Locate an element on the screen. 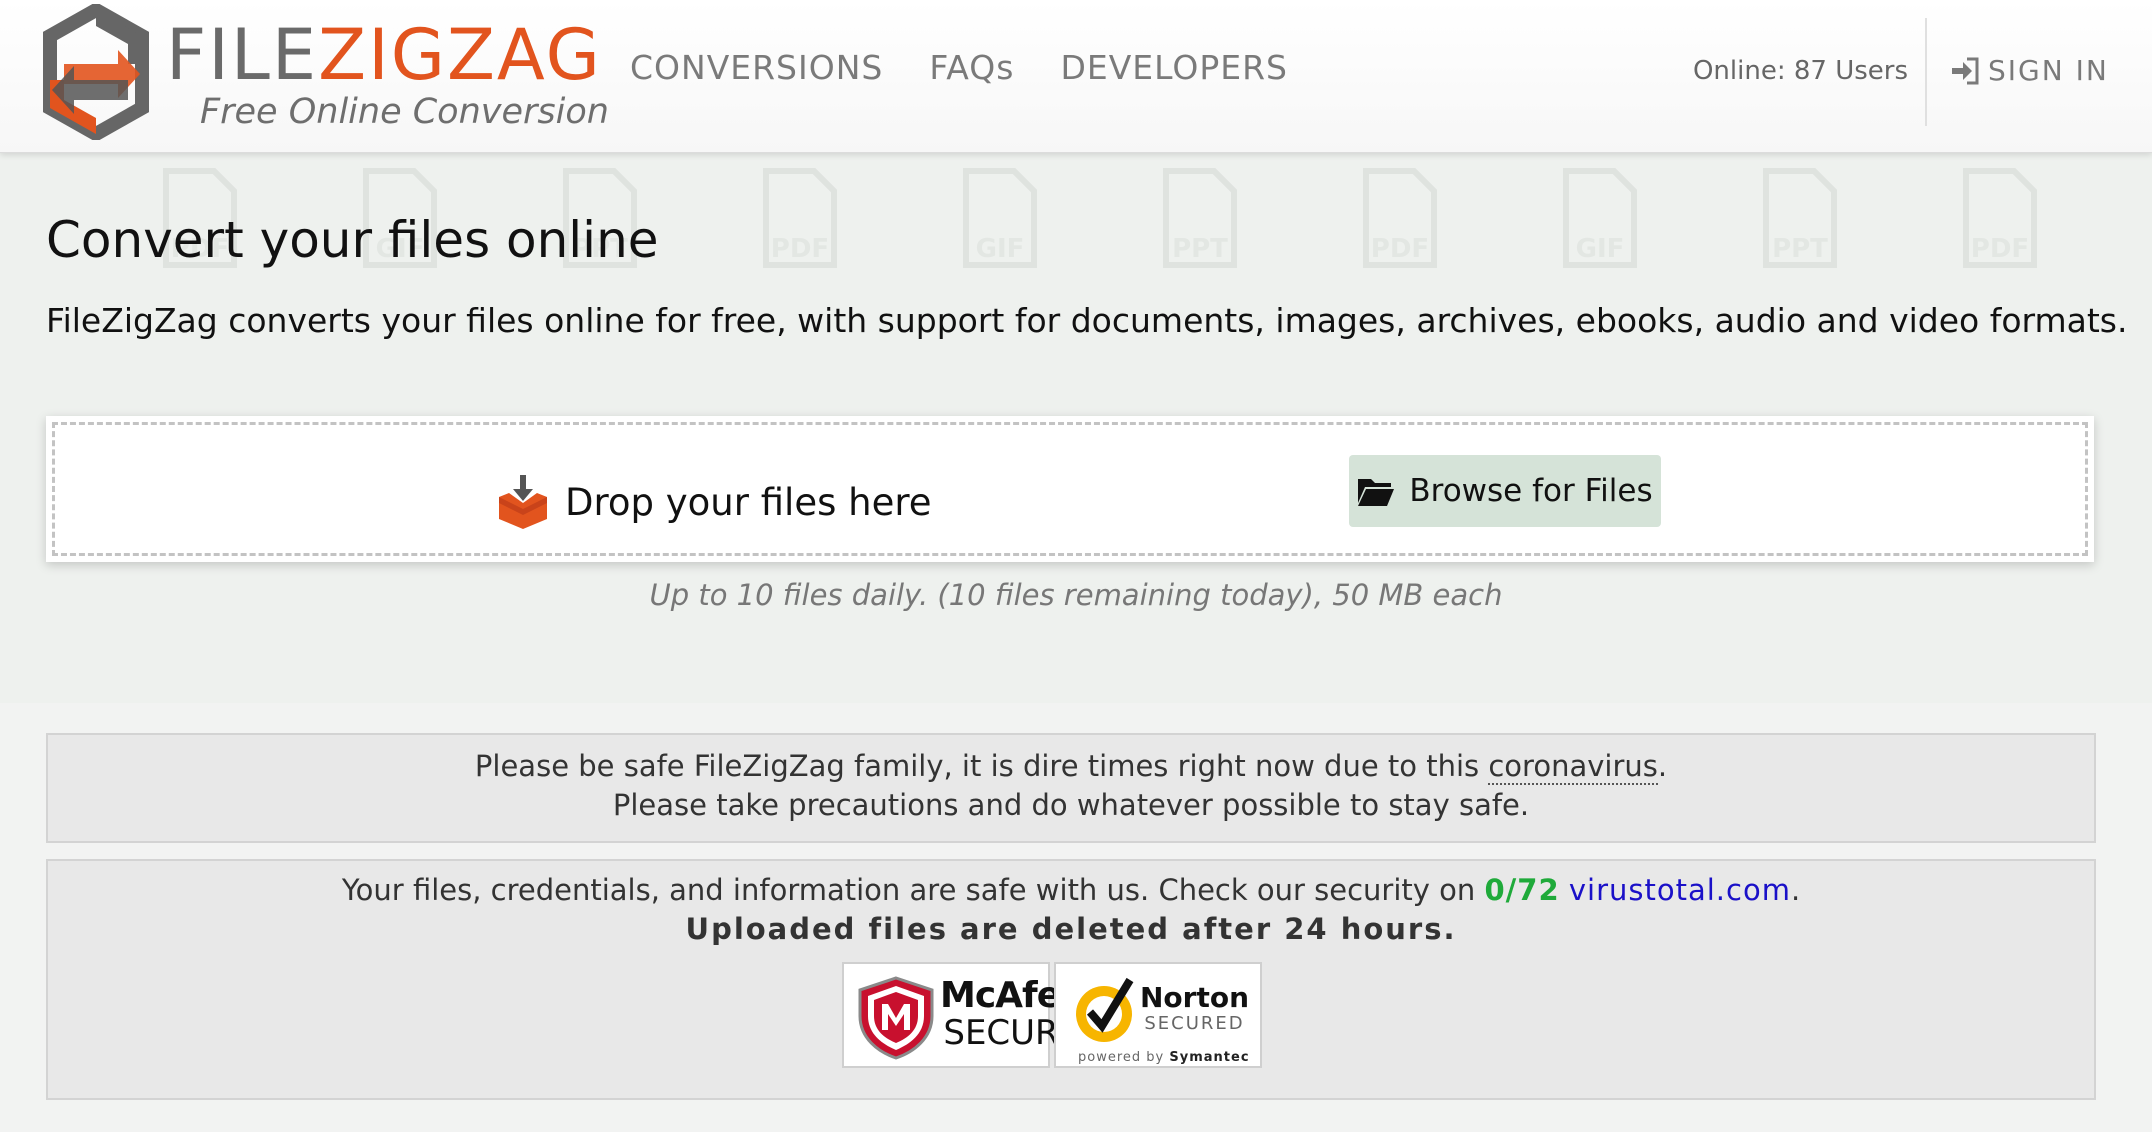 The image size is (2152, 1132). logo-file-text: FILE is located at coordinates (242, 55).